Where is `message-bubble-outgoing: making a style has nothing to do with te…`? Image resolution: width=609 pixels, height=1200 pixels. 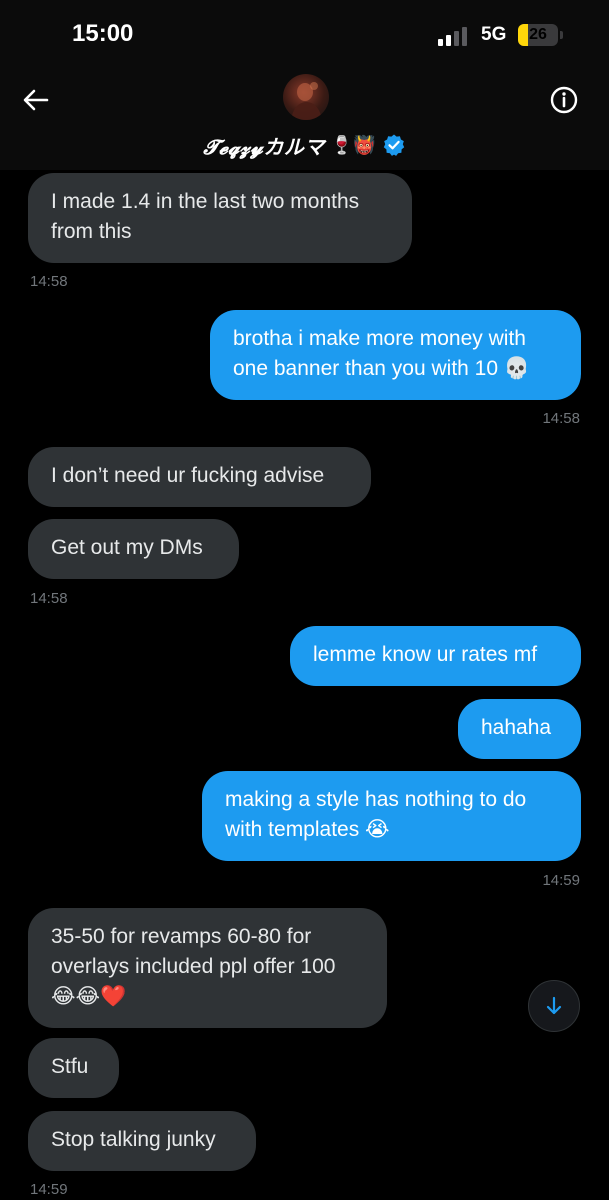
message-bubble-outgoing: making a style has nothing to do with te… is located at coordinates (391, 816).